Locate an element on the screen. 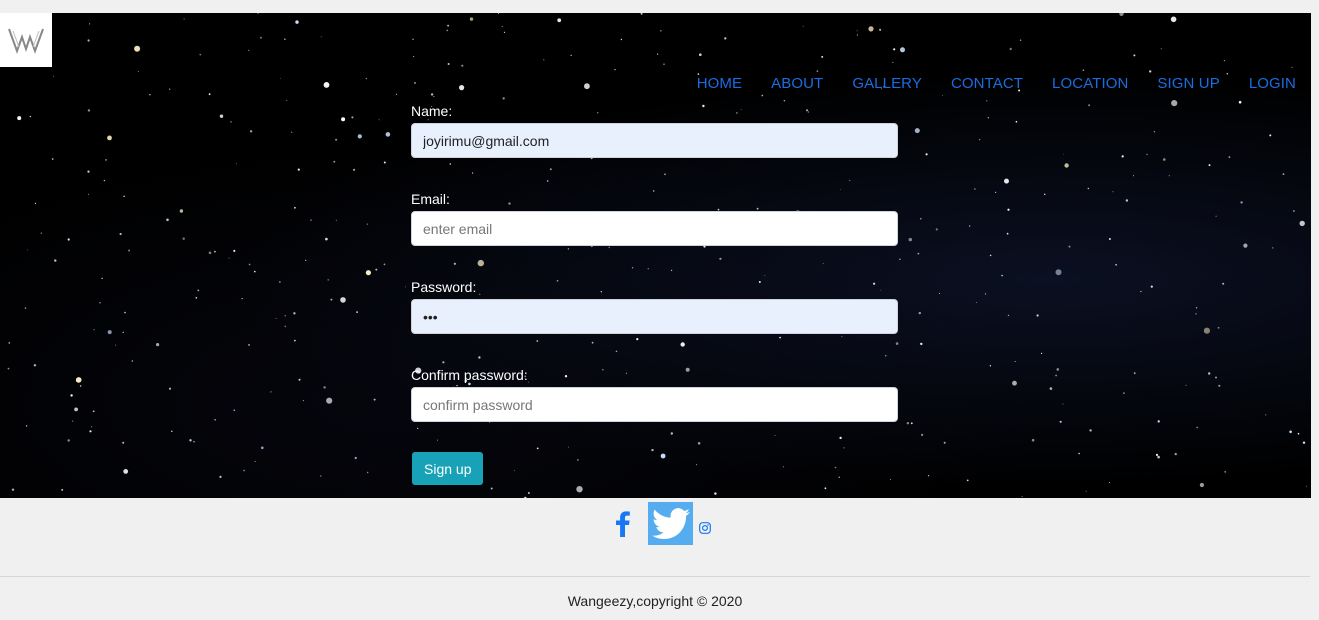 This screenshot has width=1319, height=620. sign-up-button: Sign up is located at coordinates (448, 468).